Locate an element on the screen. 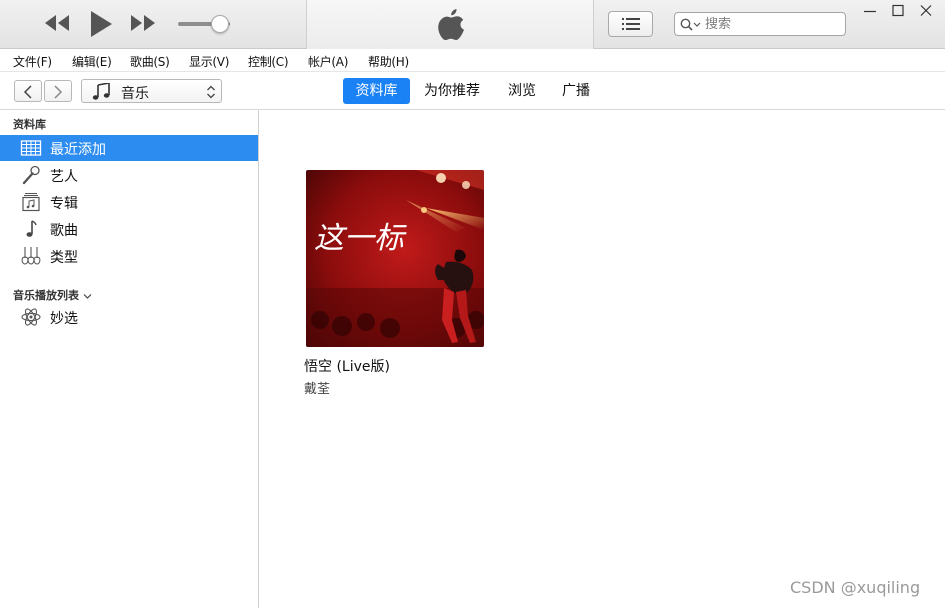 The height and width of the screenshot is (608, 945). status-display is located at coordinates (450, 24).